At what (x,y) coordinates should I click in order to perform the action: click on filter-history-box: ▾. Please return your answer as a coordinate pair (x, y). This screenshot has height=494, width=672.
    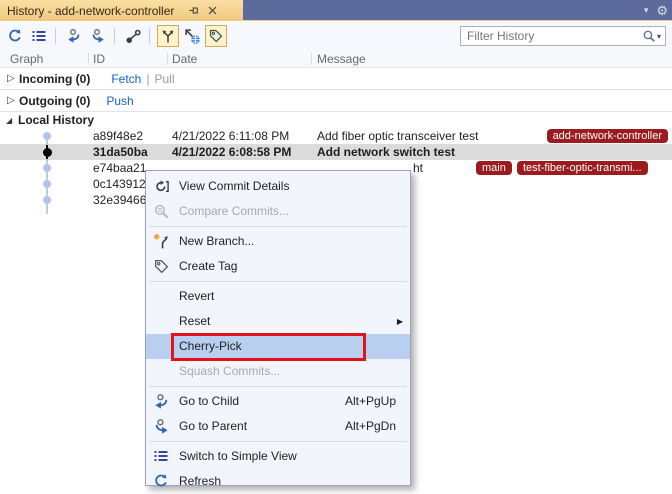
    Looking at the image, I should click on (563, 36).